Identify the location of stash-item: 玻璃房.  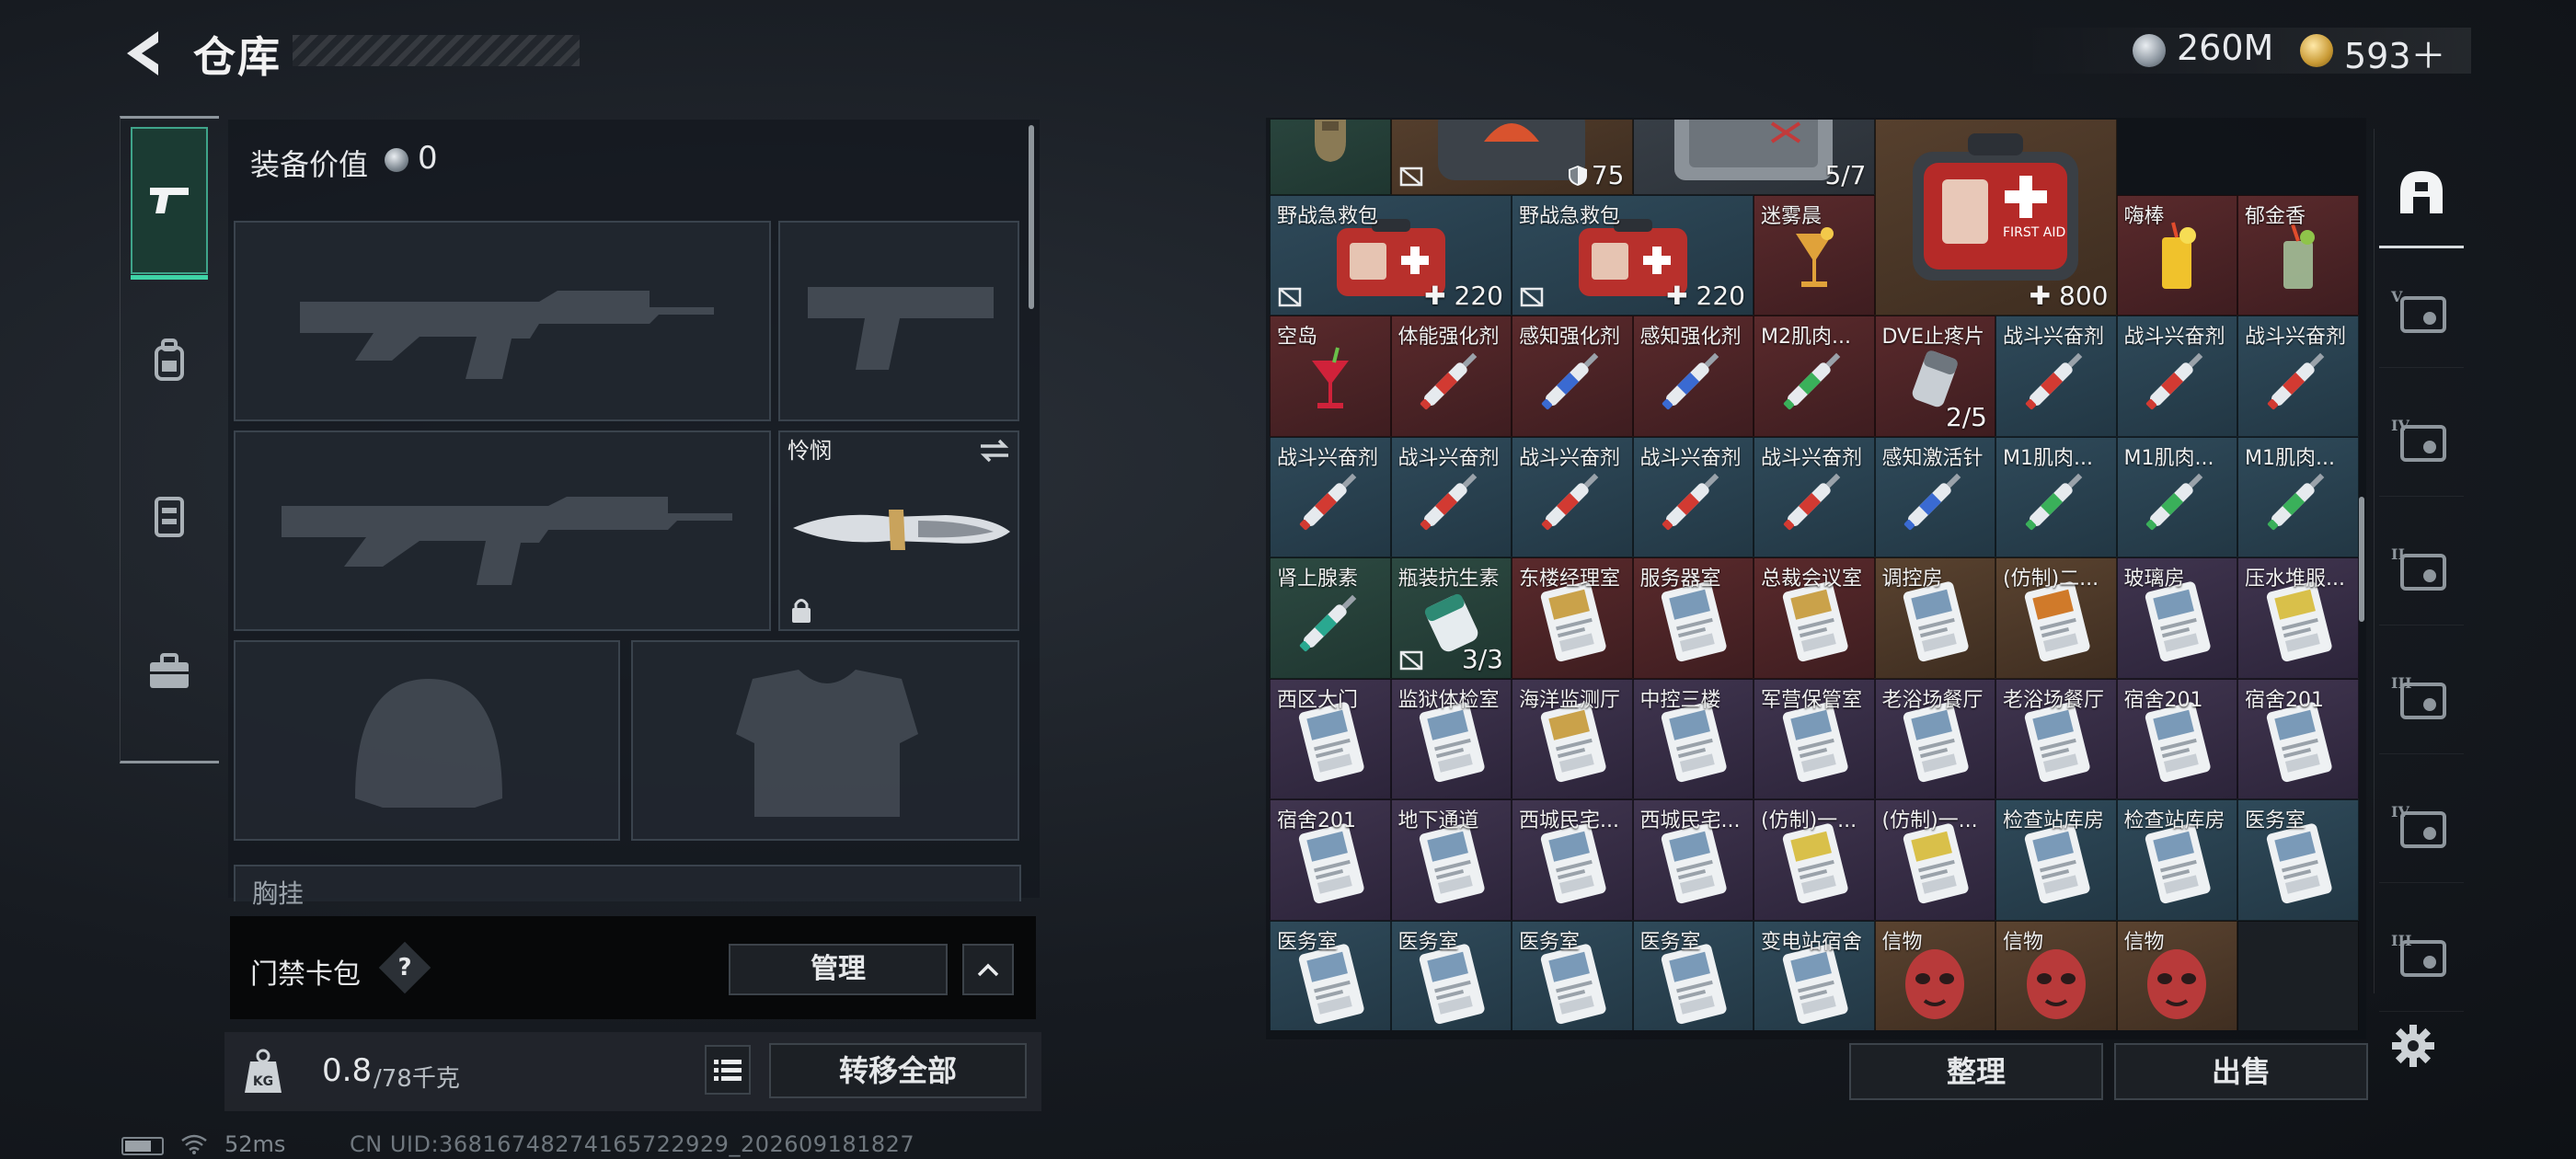
(2176, 618).